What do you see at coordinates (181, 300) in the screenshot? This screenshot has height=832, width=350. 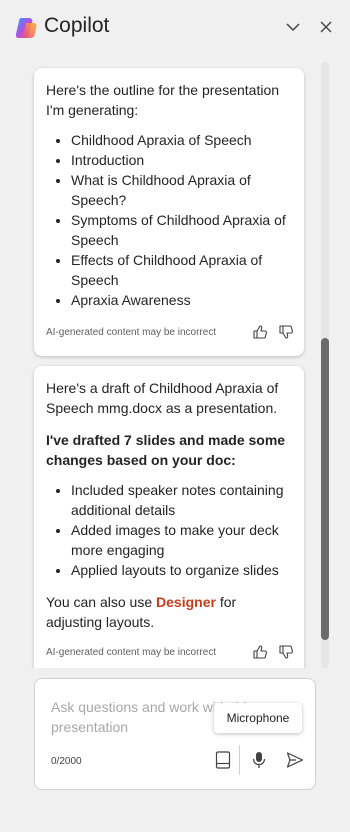 I see `list-item: Apraxia Awareness` at bounding box center [181, 300].